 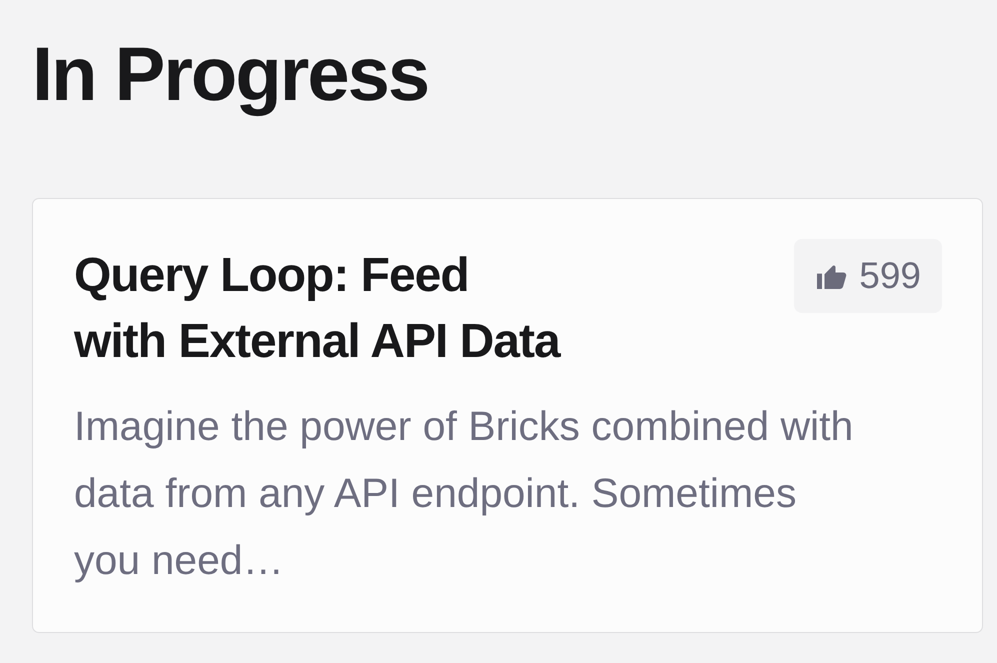 What do you see at coordinates (317, 309) in the screenshot?
I see `card-title: Query Loop: Feed with External API Data` at bounding box center [317, 309].